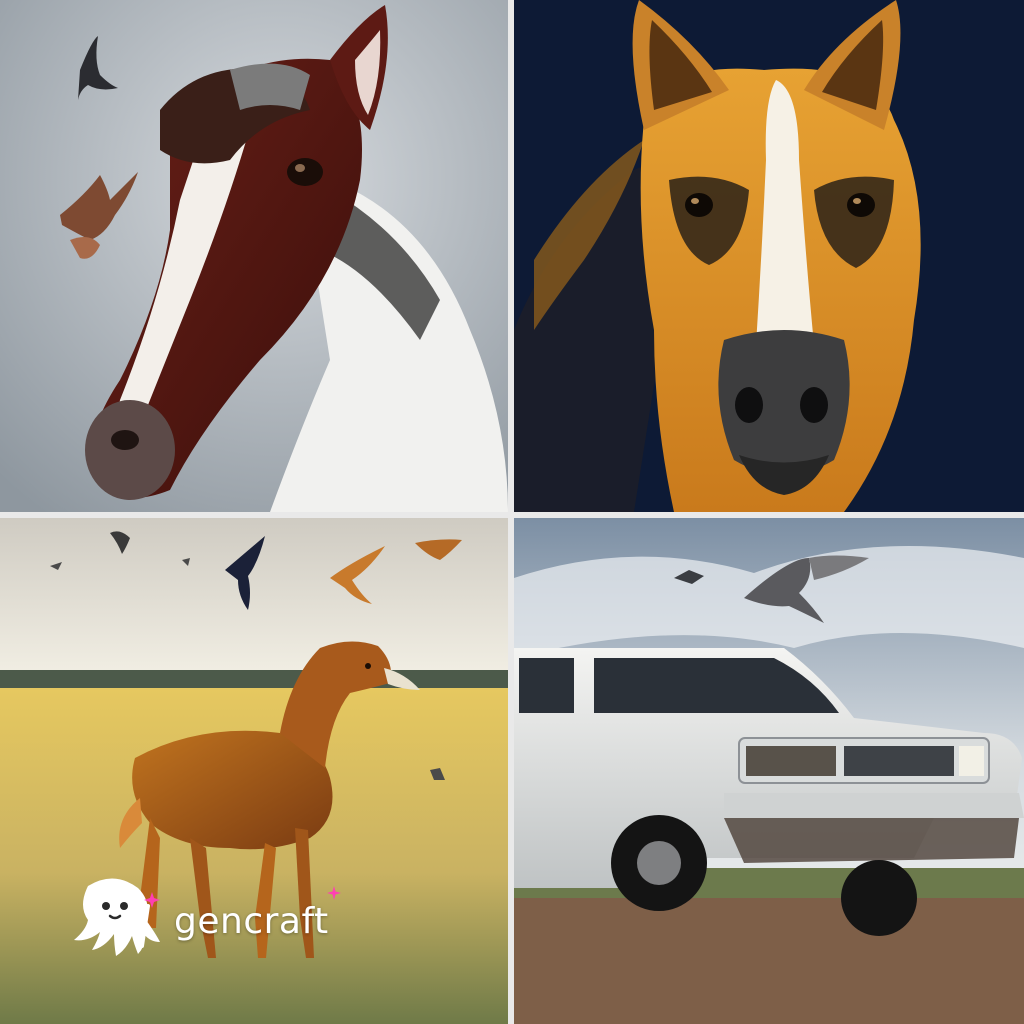 The image size is (1024, 1024). Describe the element at coordinates (333, 893) in the screenshot. I see `sparkle-icon` at that location.